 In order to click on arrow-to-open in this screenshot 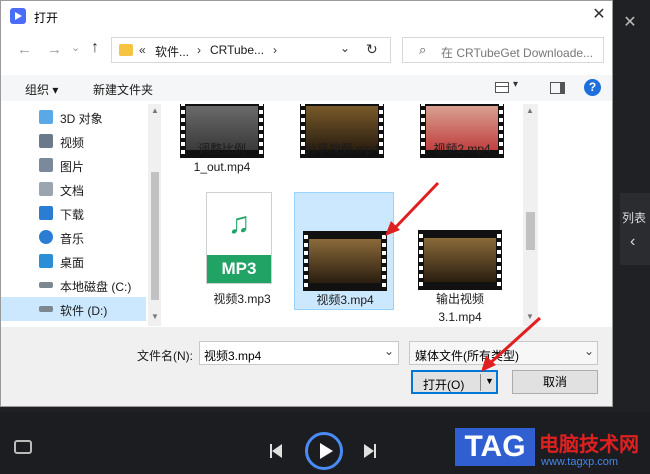, I will do `click(514, 341)`.